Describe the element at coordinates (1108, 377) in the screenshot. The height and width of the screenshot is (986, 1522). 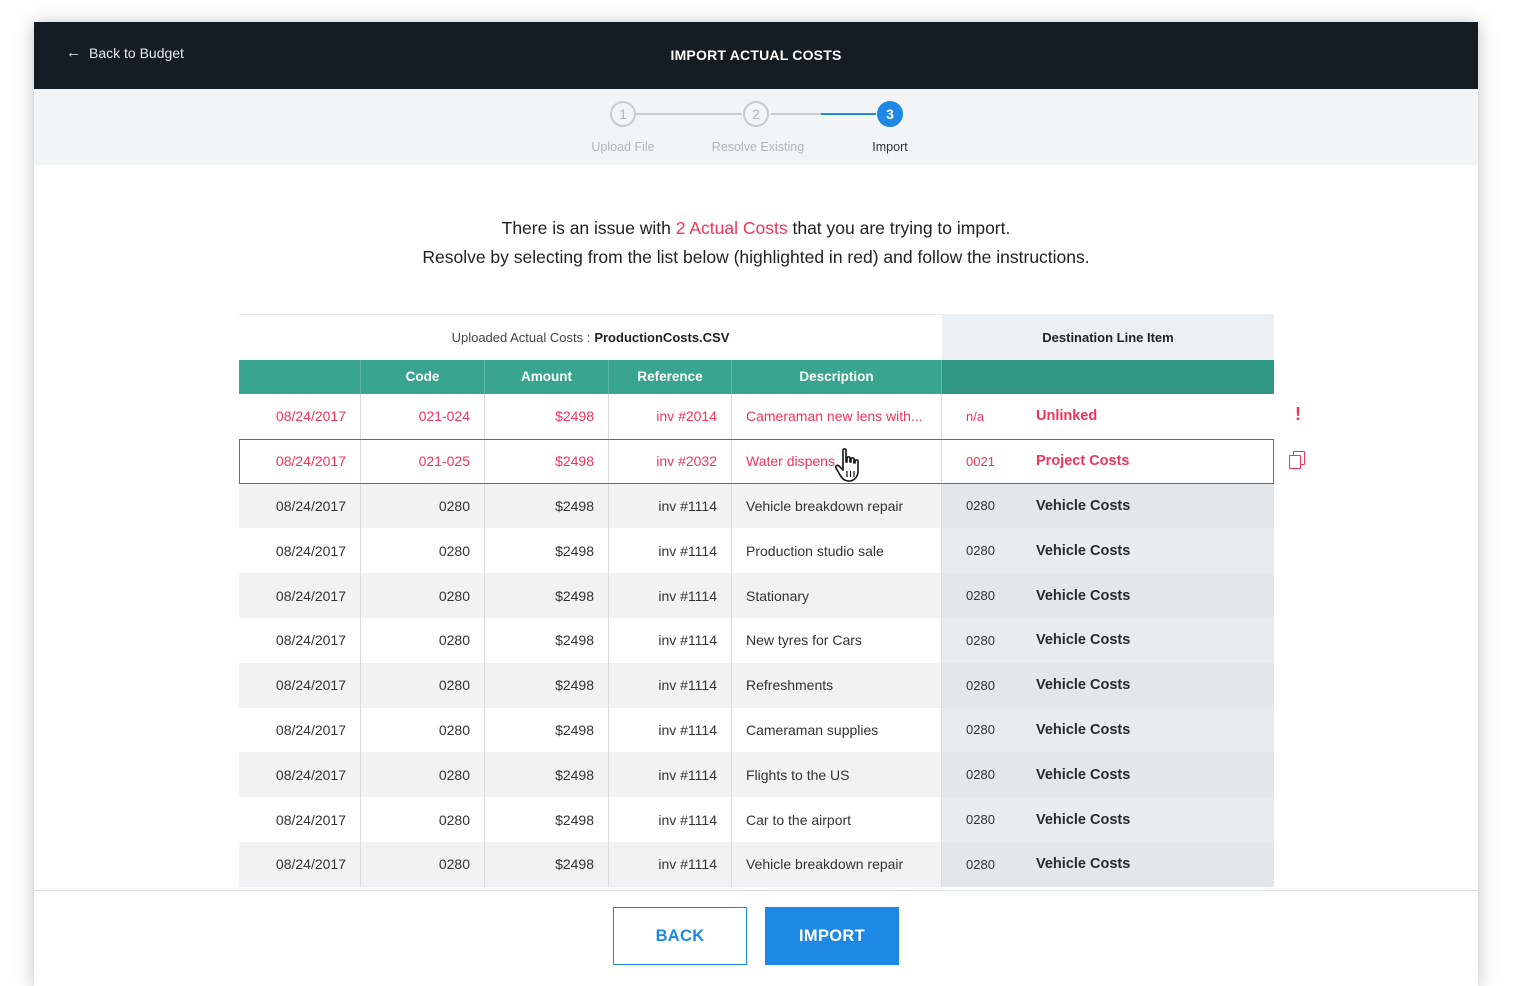
I see `col-destination-header` at that location.